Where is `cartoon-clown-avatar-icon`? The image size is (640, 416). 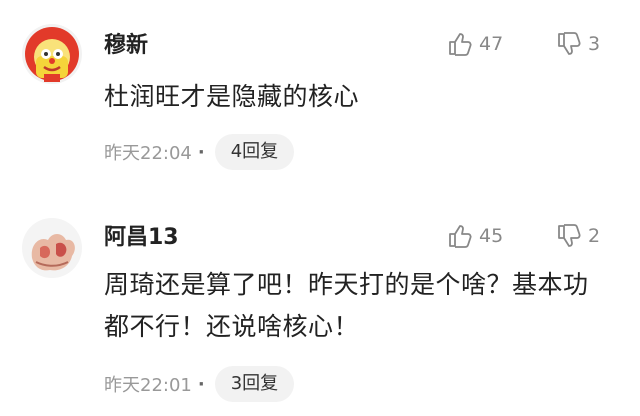
cartoon-clown-avatar-icon is located at coordinates (52, 54).